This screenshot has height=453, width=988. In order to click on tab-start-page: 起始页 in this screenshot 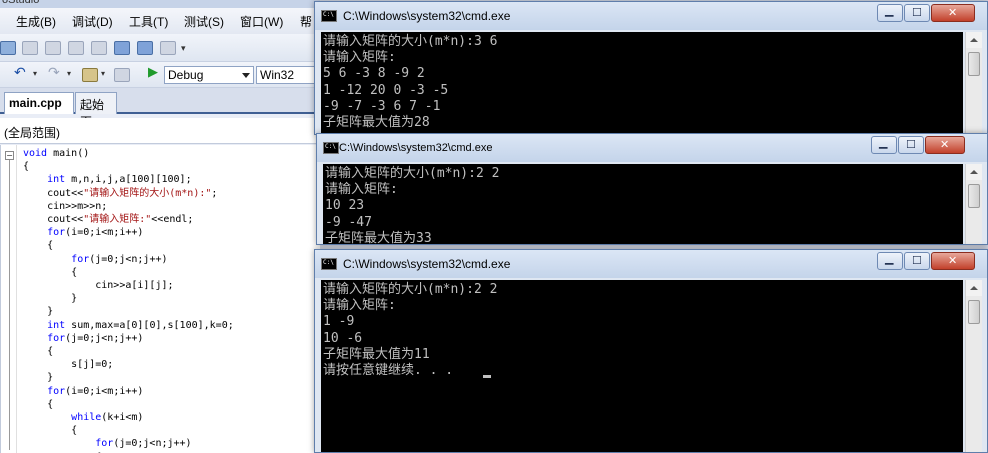, I will do `click(96, 110)`.